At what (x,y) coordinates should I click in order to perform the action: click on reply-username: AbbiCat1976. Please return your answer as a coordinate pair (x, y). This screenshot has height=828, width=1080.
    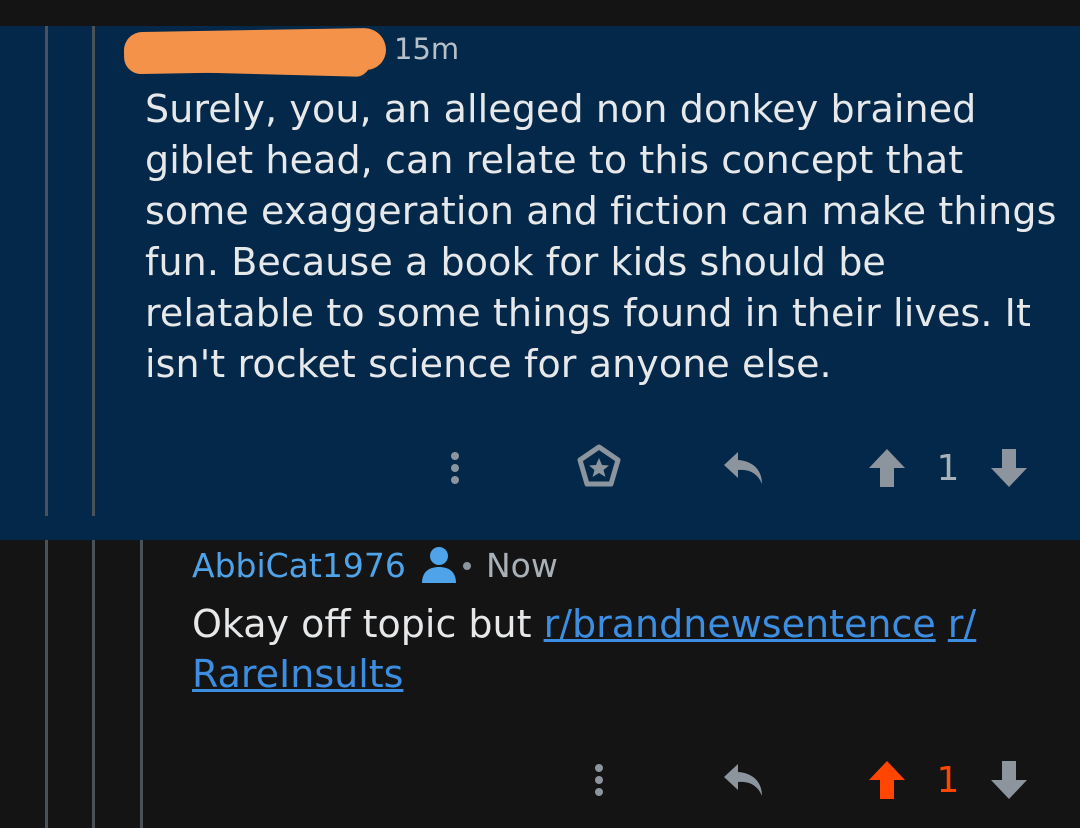
    Looking at the image, I should click on (299, 565).